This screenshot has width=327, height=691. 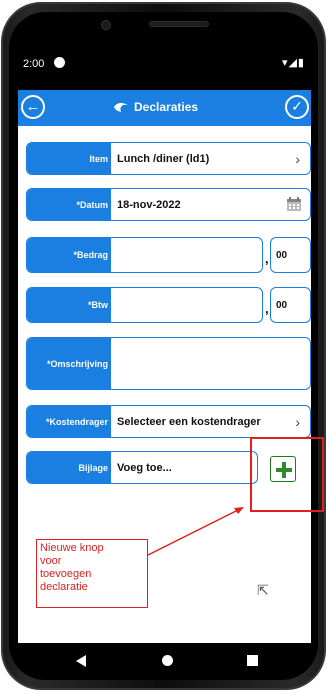 What do you see at coordinates (168, 363) in the screenshot?
I see `omschrijving-field: *Omschrijving` at bounding box center [168, 363].